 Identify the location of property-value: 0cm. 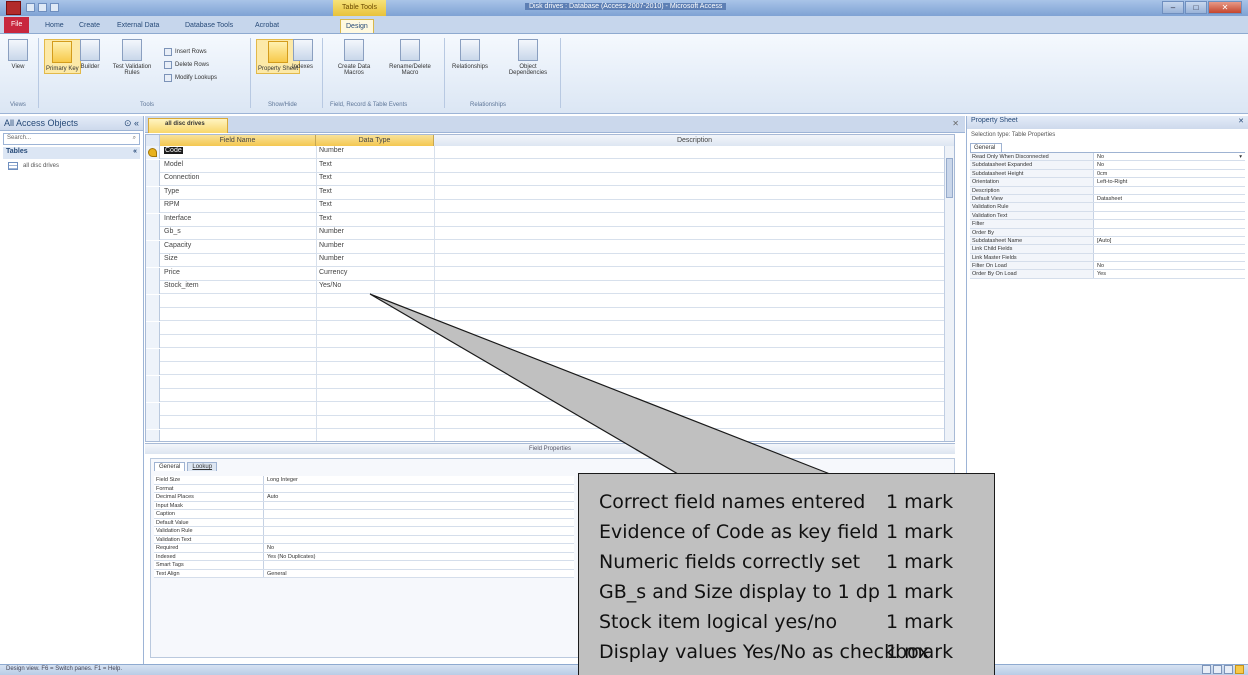
(1169, 173).